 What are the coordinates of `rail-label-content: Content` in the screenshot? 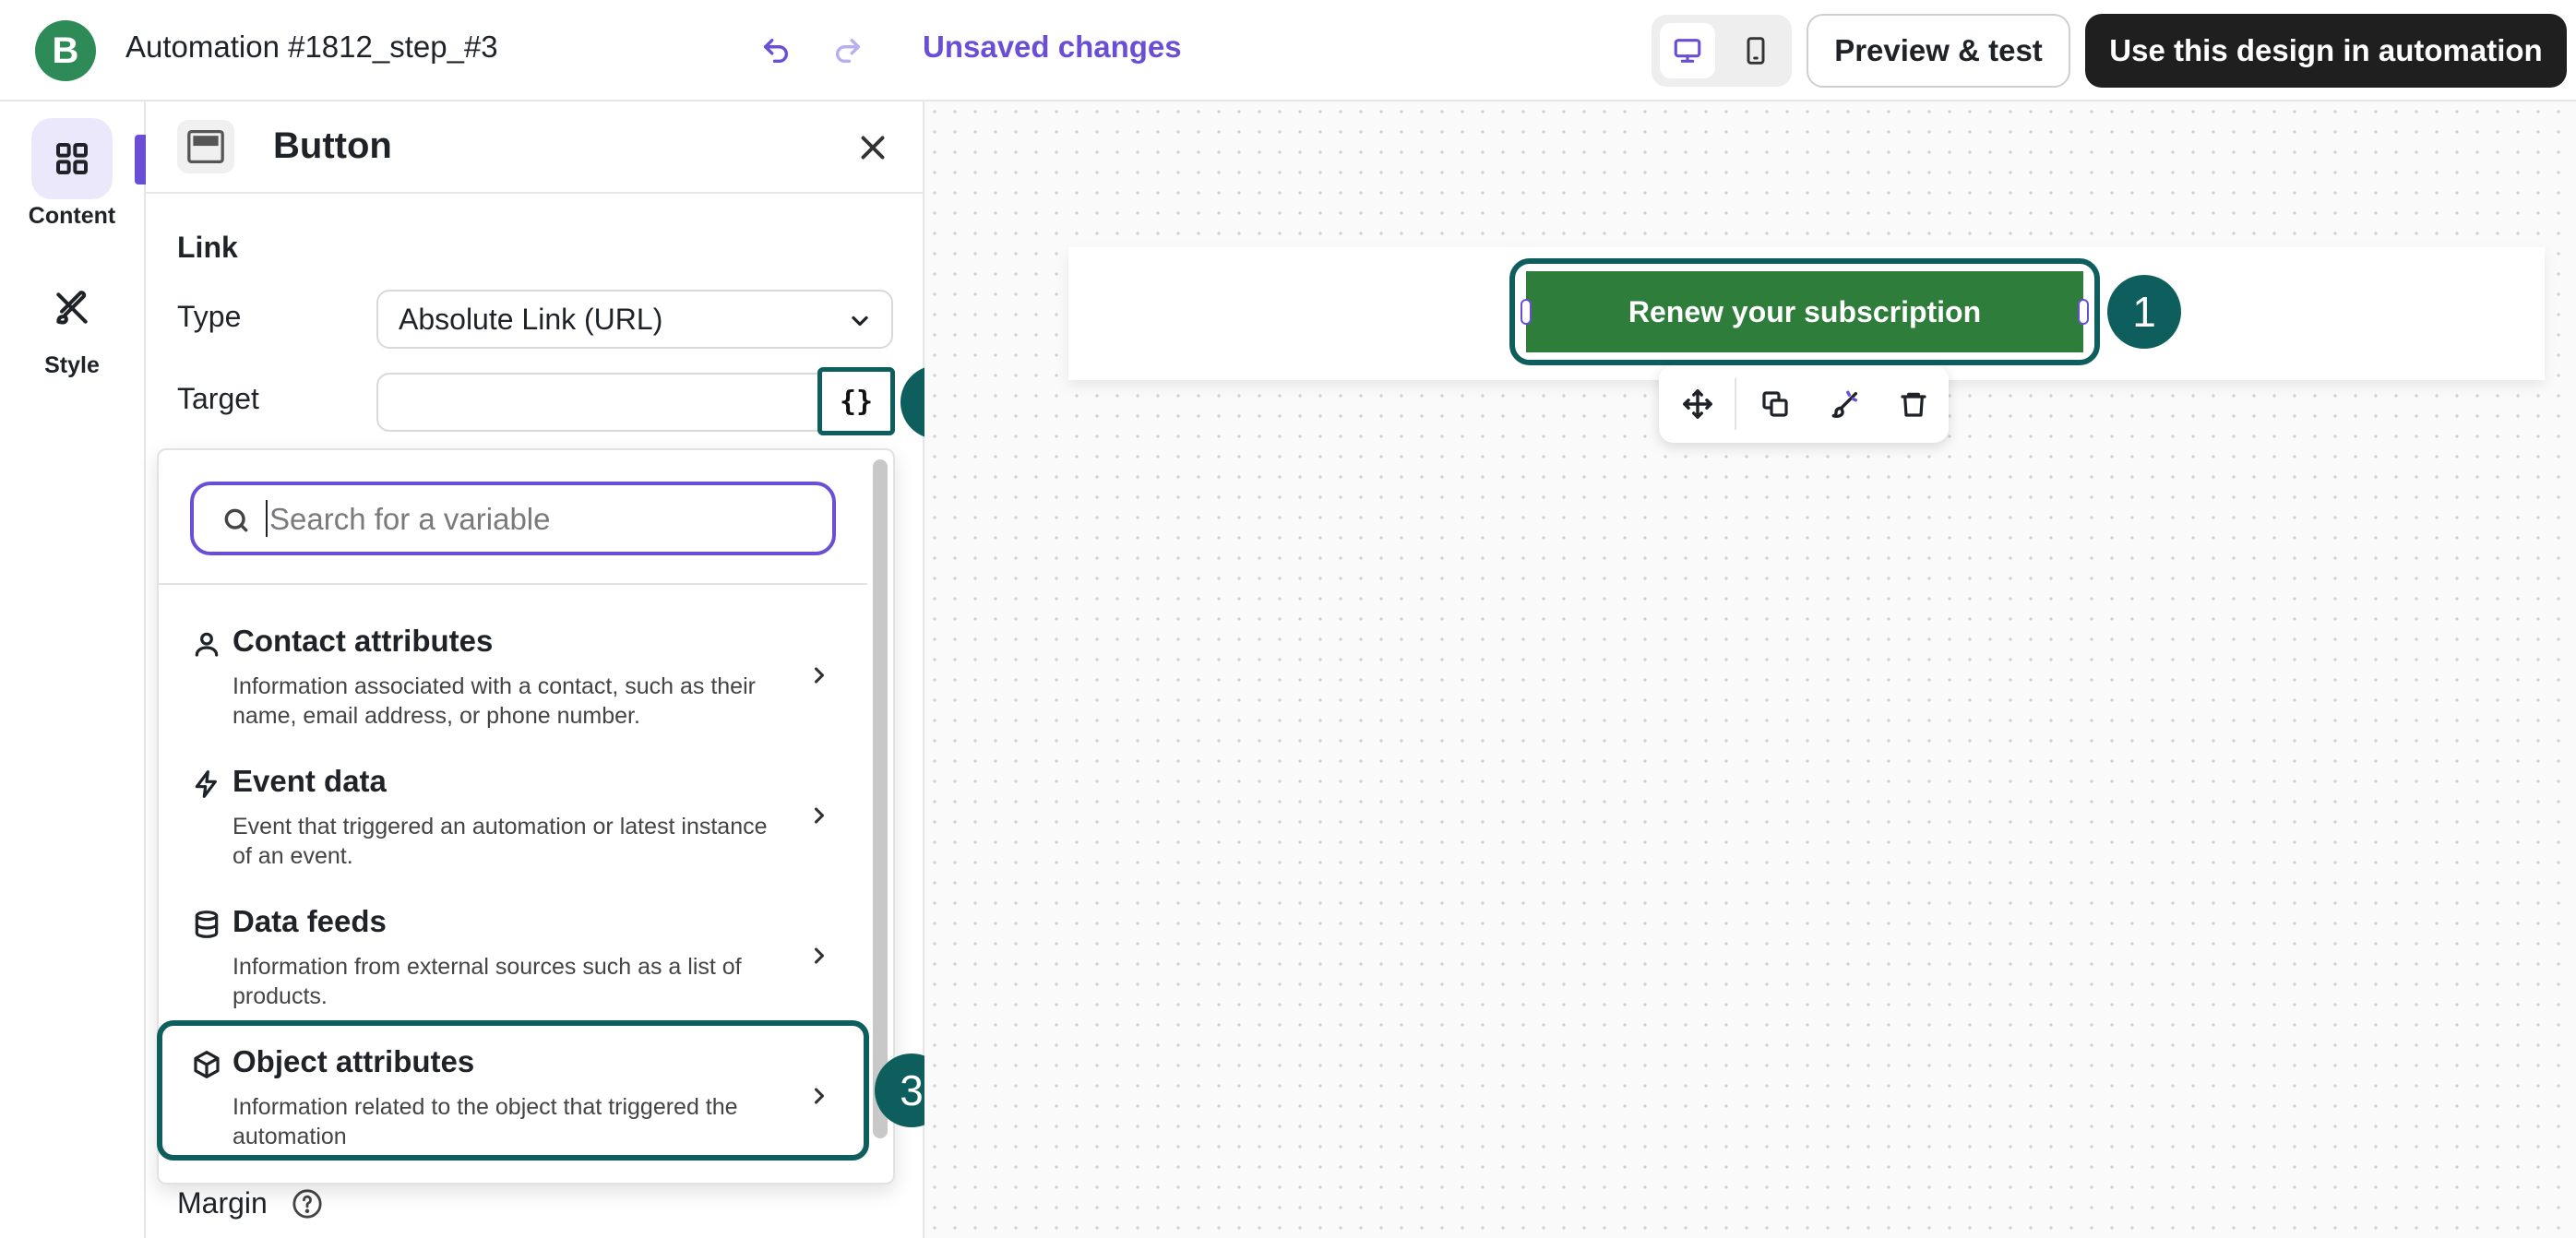 It's located at (72, 216).